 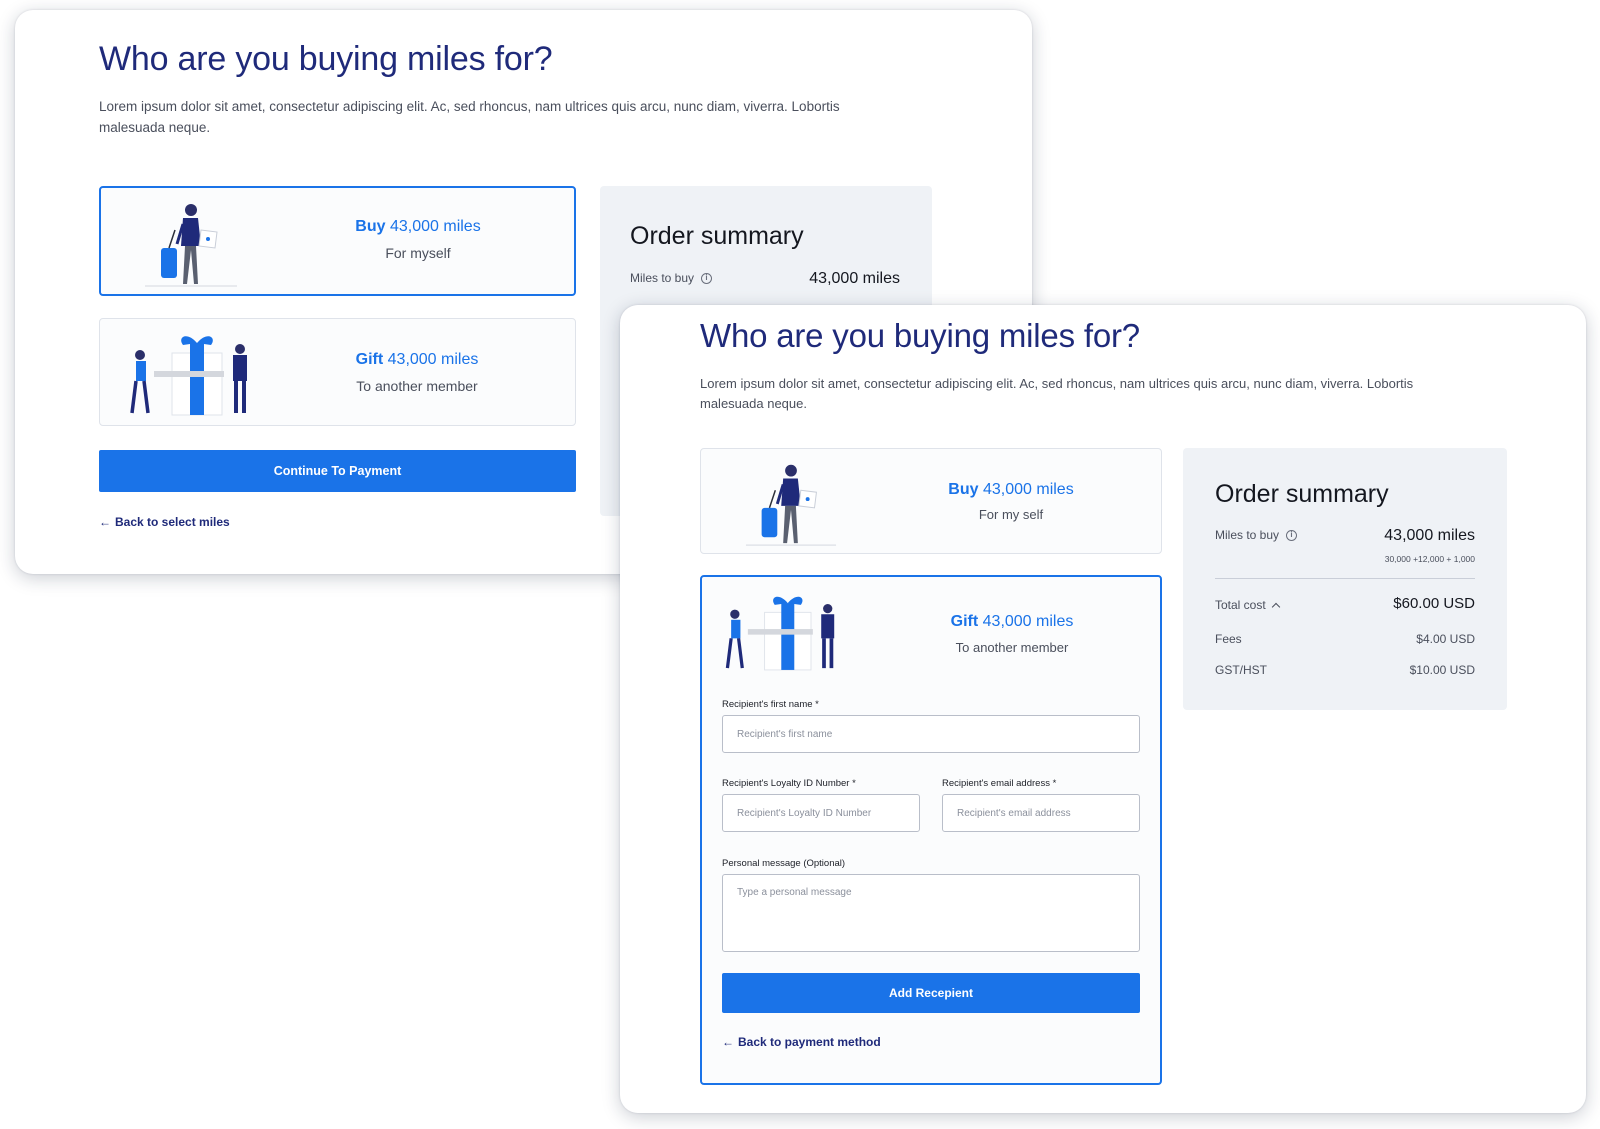 What do you see at coordinates (1434, 603) in the screenshot?
I see `total-cost-value: $60.00 USD` at bounding box center [1434, 603].